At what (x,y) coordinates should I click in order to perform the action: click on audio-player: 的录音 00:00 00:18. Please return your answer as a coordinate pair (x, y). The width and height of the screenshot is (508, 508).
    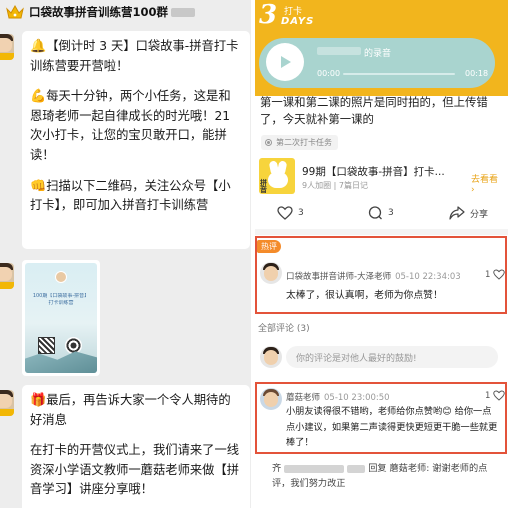
    Looking at the image, I should click on (377, 63).